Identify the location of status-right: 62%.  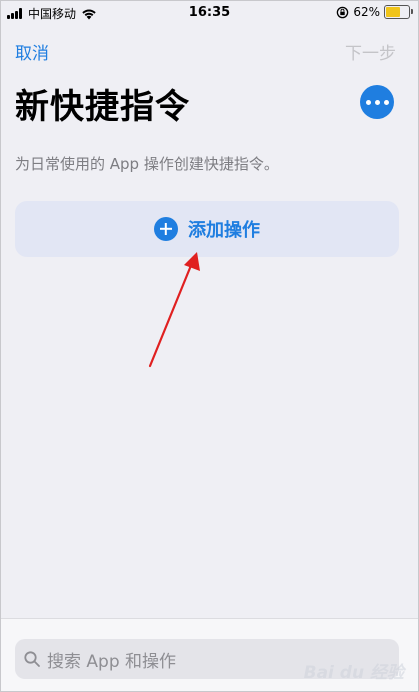
(374, 12).